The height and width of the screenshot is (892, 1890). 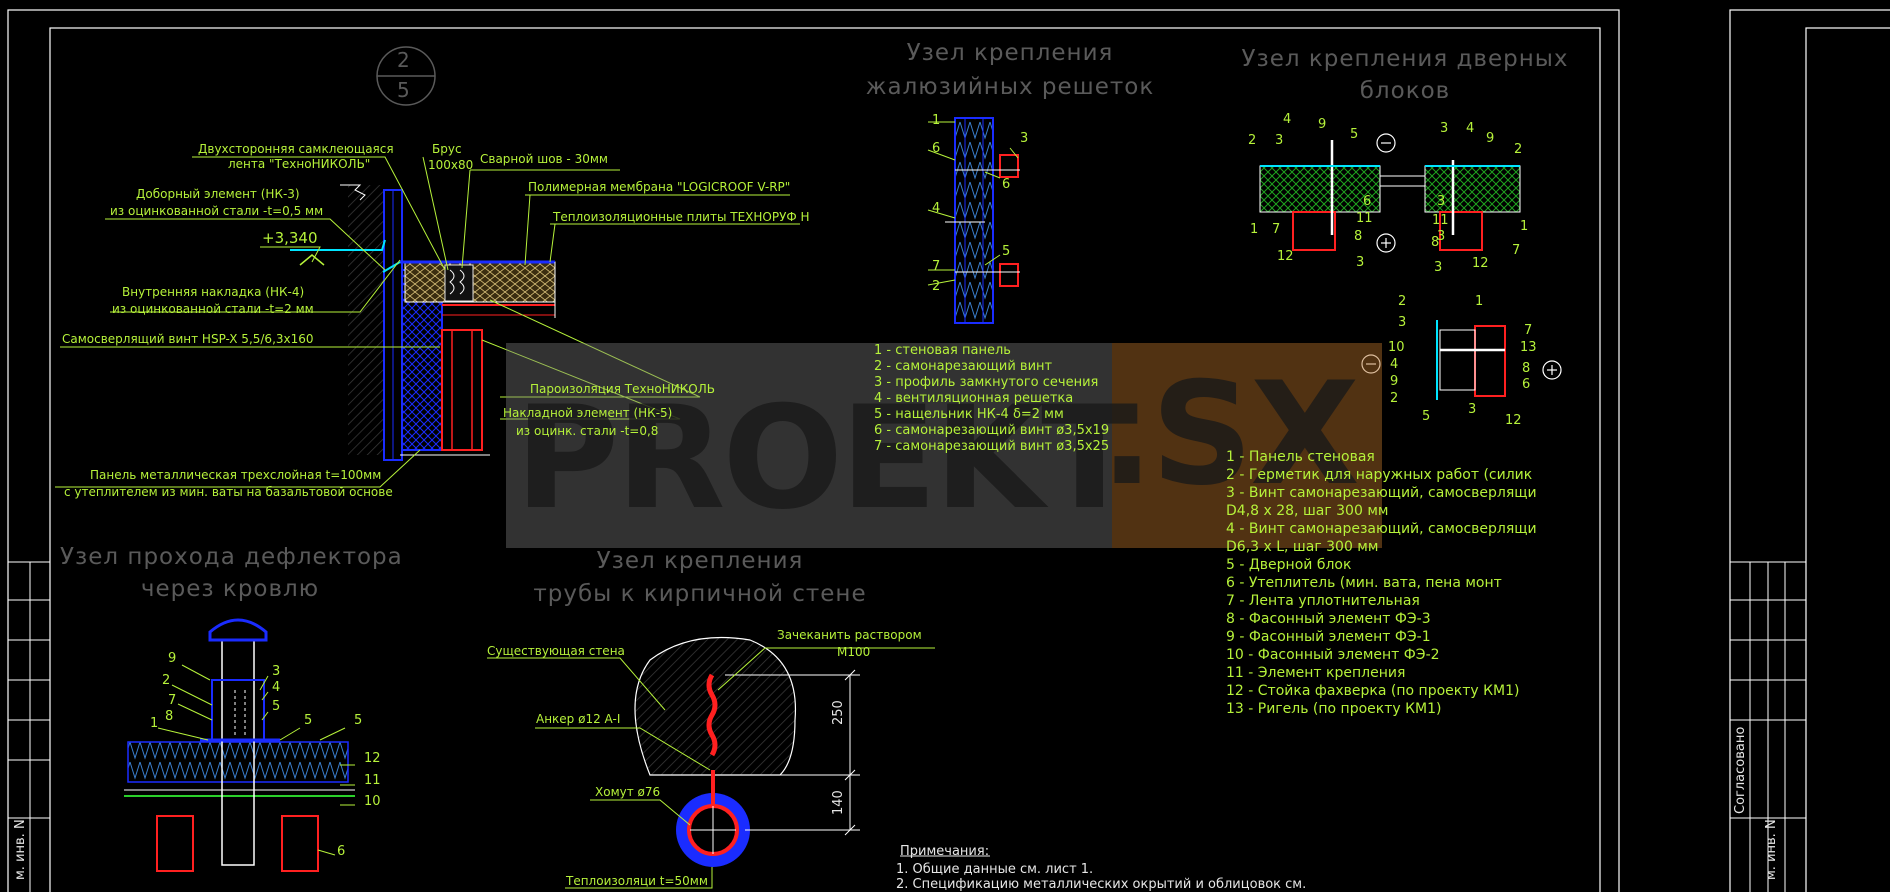 What do you see at coordinates (213, 292) in the screenshot?
I see `roof-label-nk4-1: Внутренняя накладка (НК-4)` at bounding box center [213, 292].